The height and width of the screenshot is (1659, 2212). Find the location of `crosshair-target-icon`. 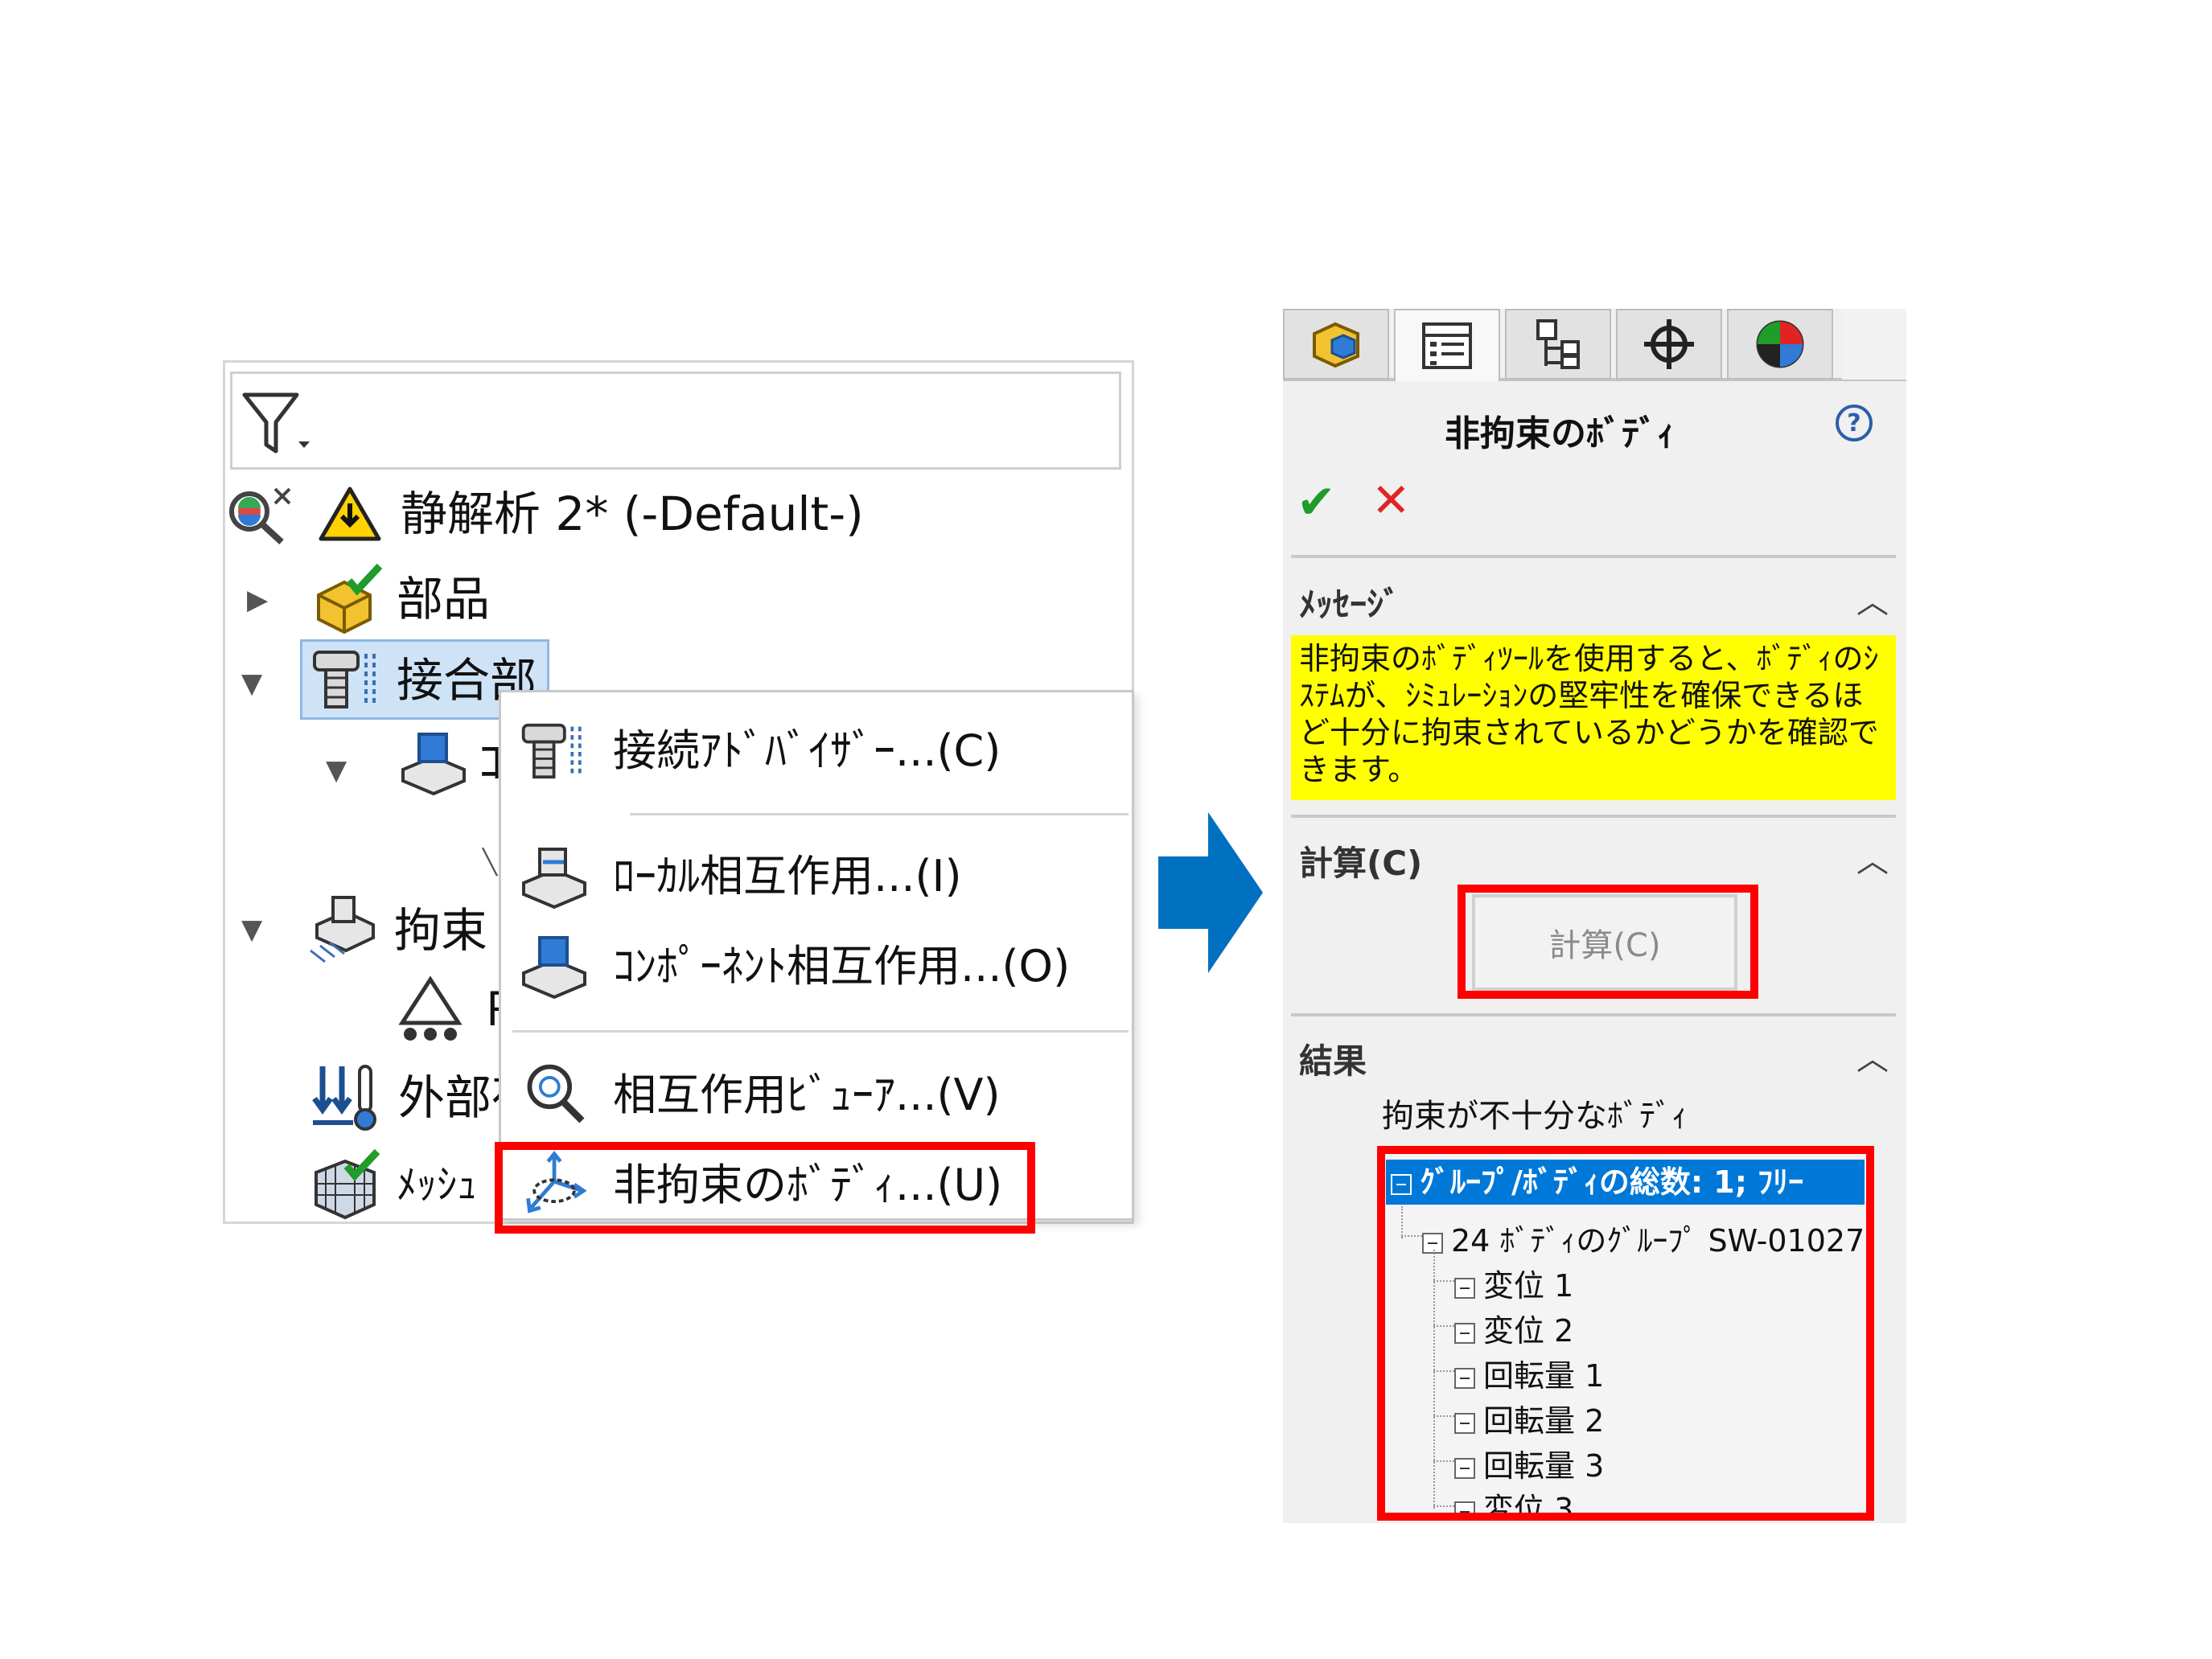

crosshair-target-icon is located at coordinates (1669, 344).